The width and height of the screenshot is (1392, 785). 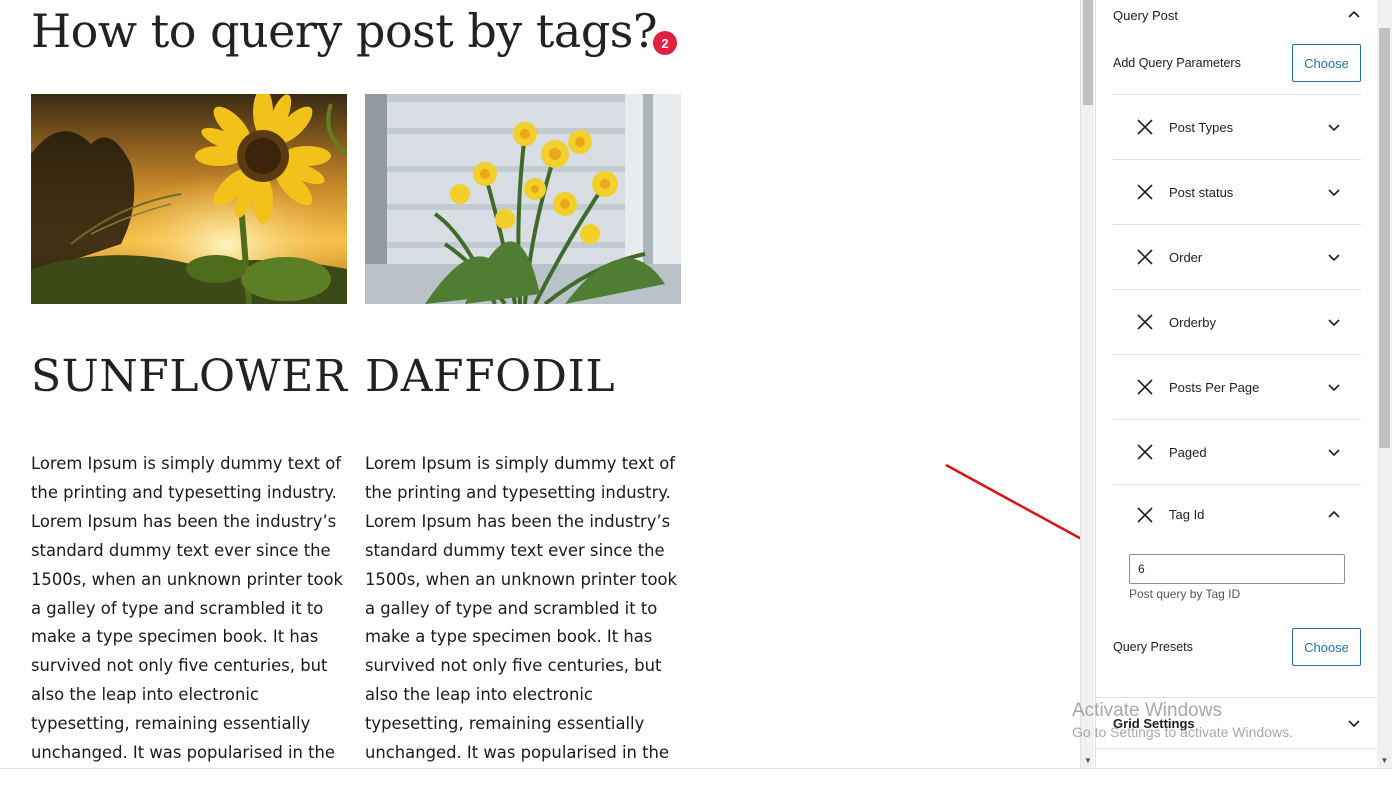 What do you see at coordinates (1187, 514) in the screenshot?
I see `param-label: Tag Id` at bounding box center [1187, 514].